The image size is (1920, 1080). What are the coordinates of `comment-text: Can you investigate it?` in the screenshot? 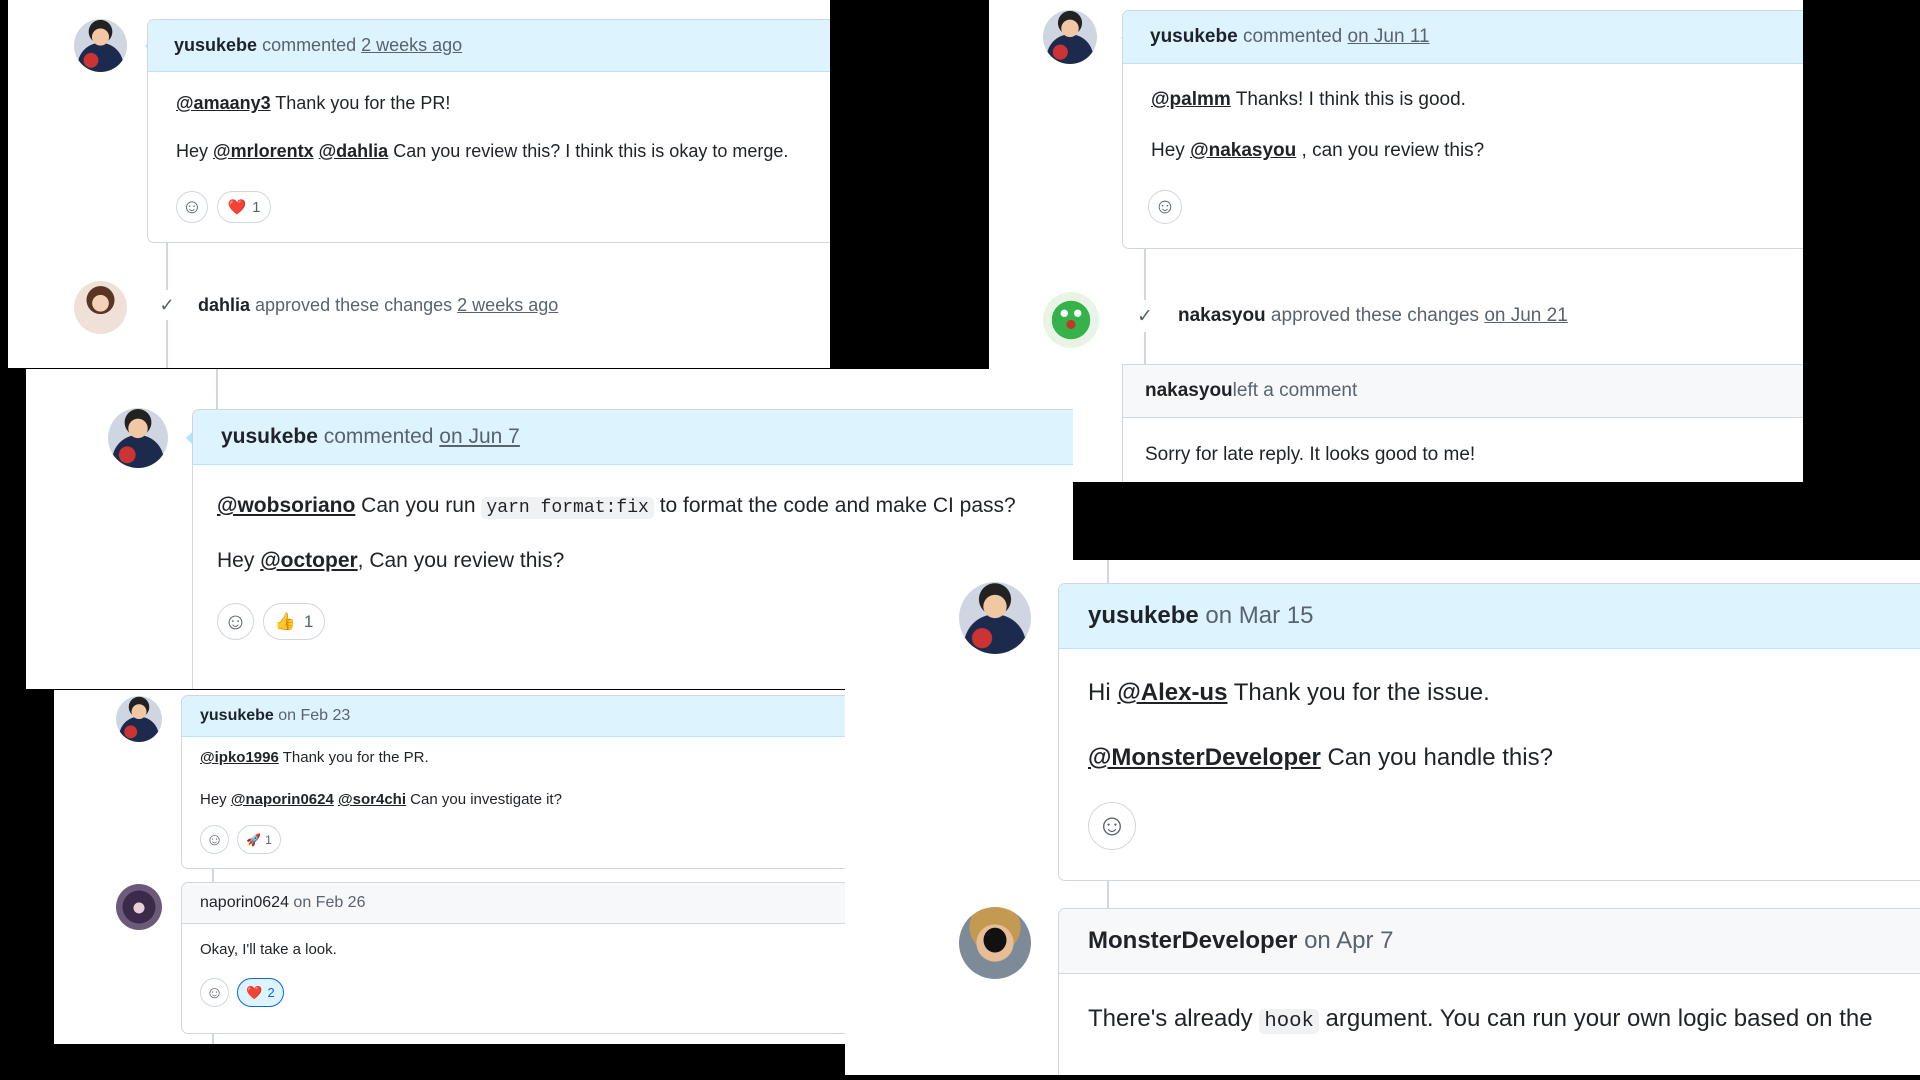 It's located at (484, 799).